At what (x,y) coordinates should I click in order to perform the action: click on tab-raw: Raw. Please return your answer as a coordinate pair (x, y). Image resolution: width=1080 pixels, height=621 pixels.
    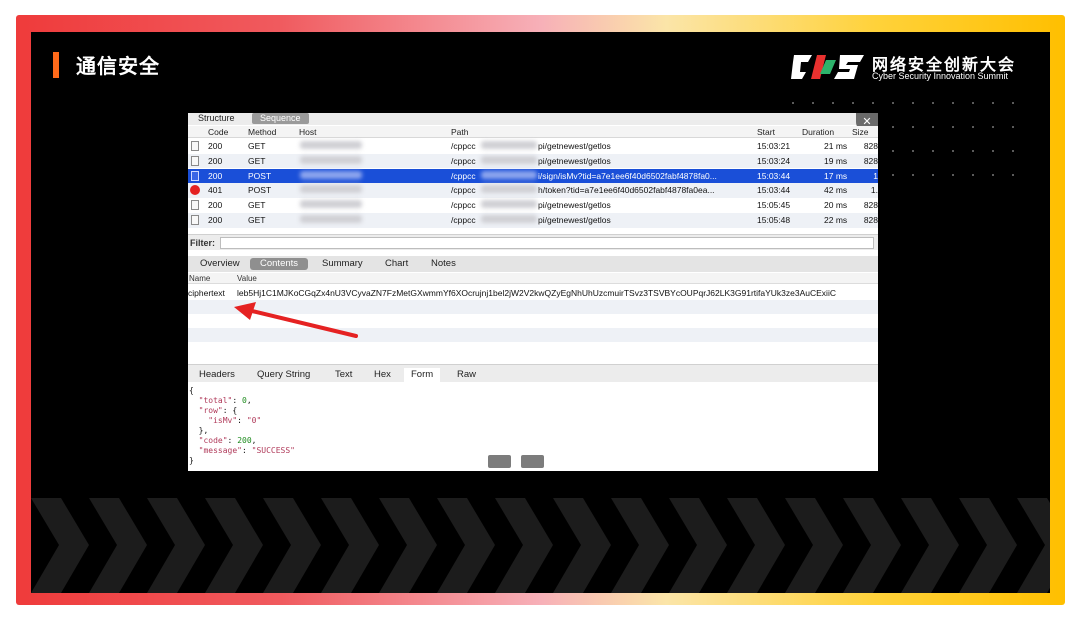
    Looking at the image, I should click on (466, 375).